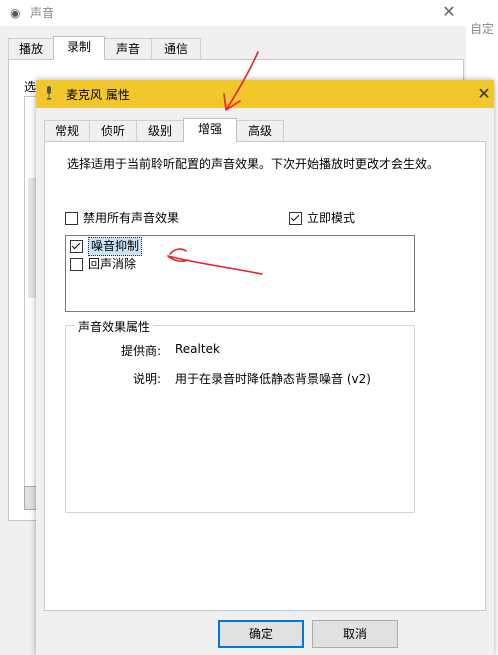 This screenshot has width=498, height=655. I want to click on provider-label: 提供商:, so click(140, 351).